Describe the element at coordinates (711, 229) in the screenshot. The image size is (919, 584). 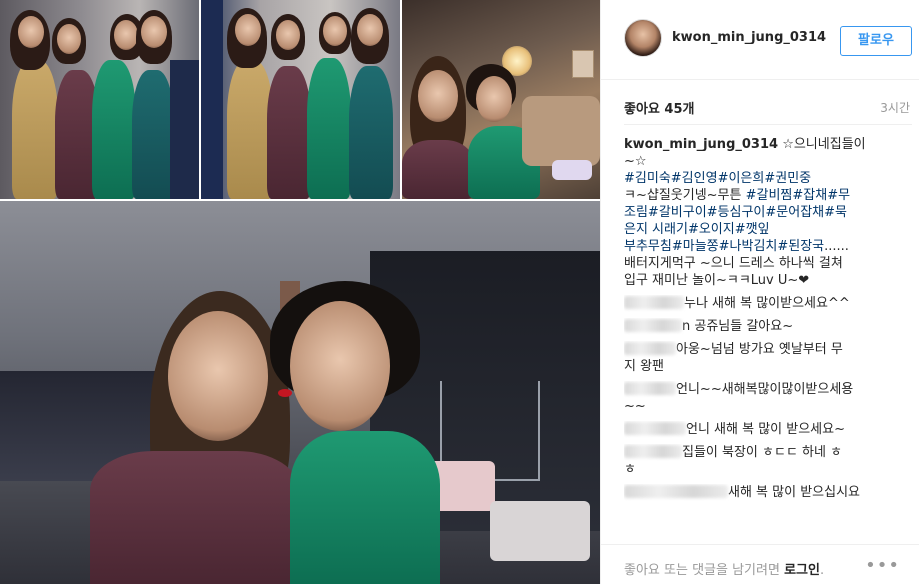
I see `hashtag-link: #오이지` at that location.